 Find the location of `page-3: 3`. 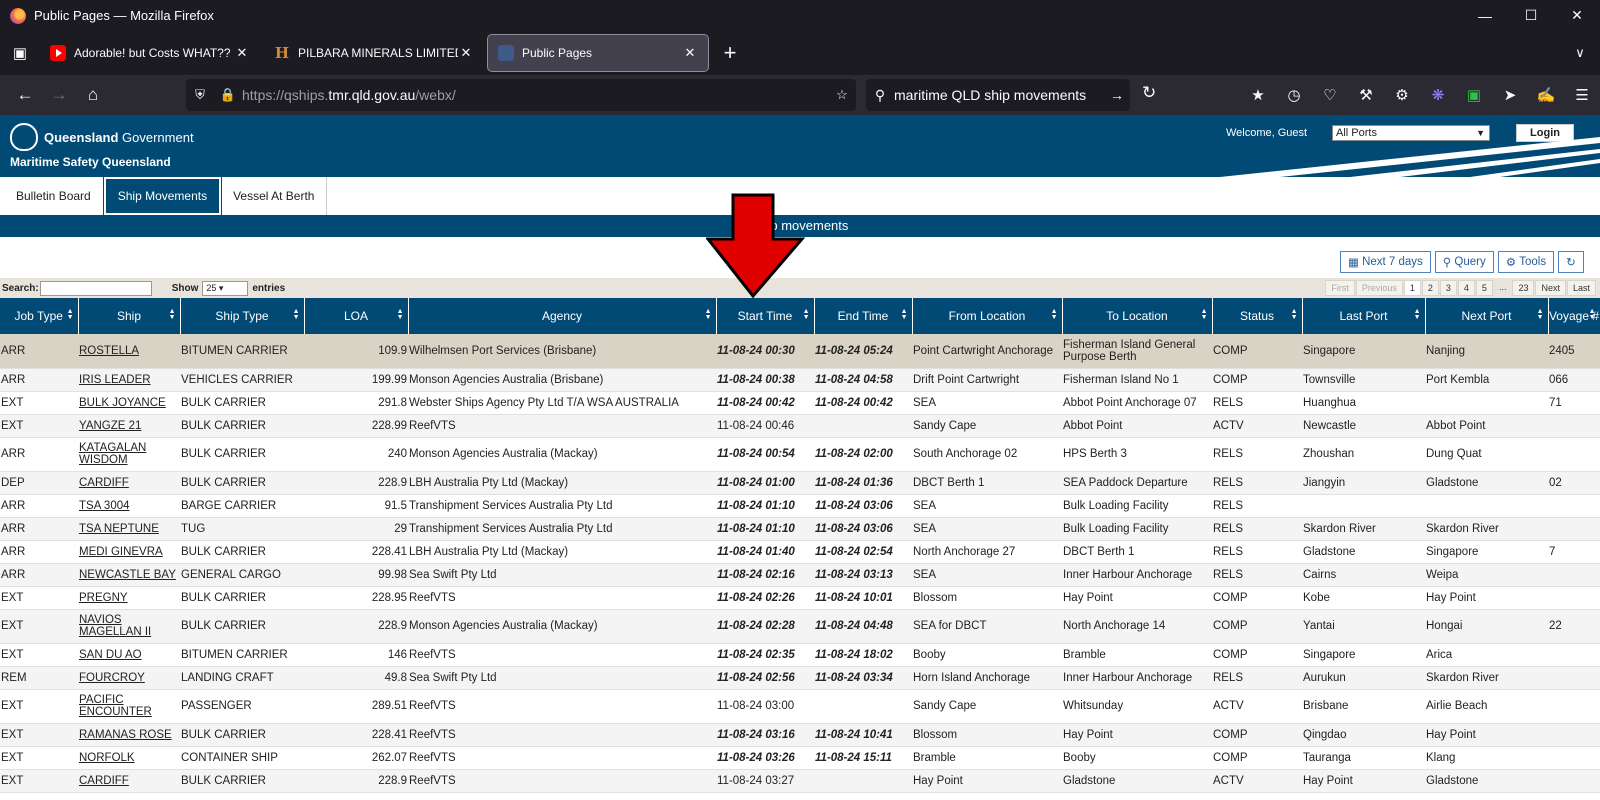

page-3: 3 is located at coordinates (1448, 288).